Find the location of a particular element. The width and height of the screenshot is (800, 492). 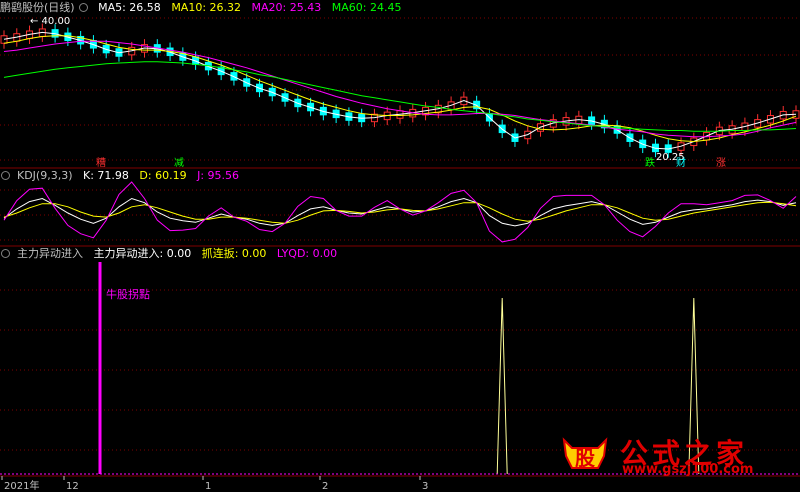

kdj-panel is located at coordinates (400, 212).